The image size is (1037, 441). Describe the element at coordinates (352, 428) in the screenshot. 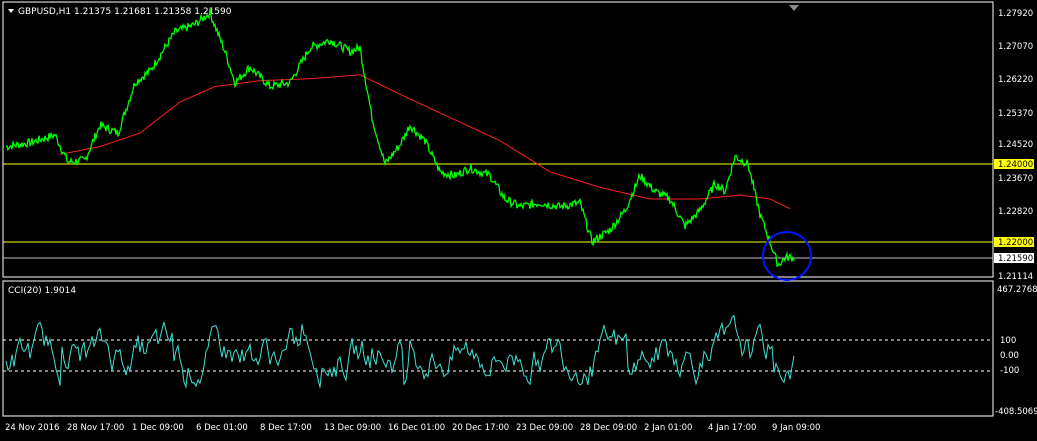

I see `time-tick: 13 Dec 09:00` at that location.